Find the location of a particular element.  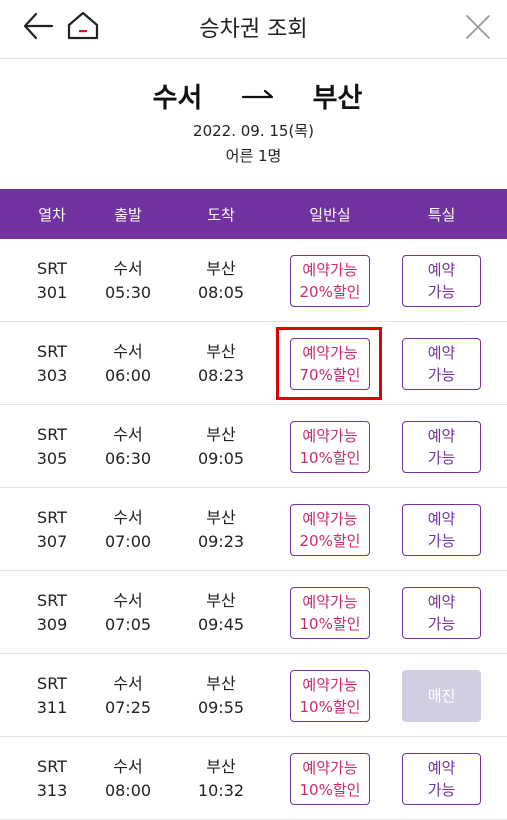

train-cell: SRT 305 is located at coordinates (52, 447).